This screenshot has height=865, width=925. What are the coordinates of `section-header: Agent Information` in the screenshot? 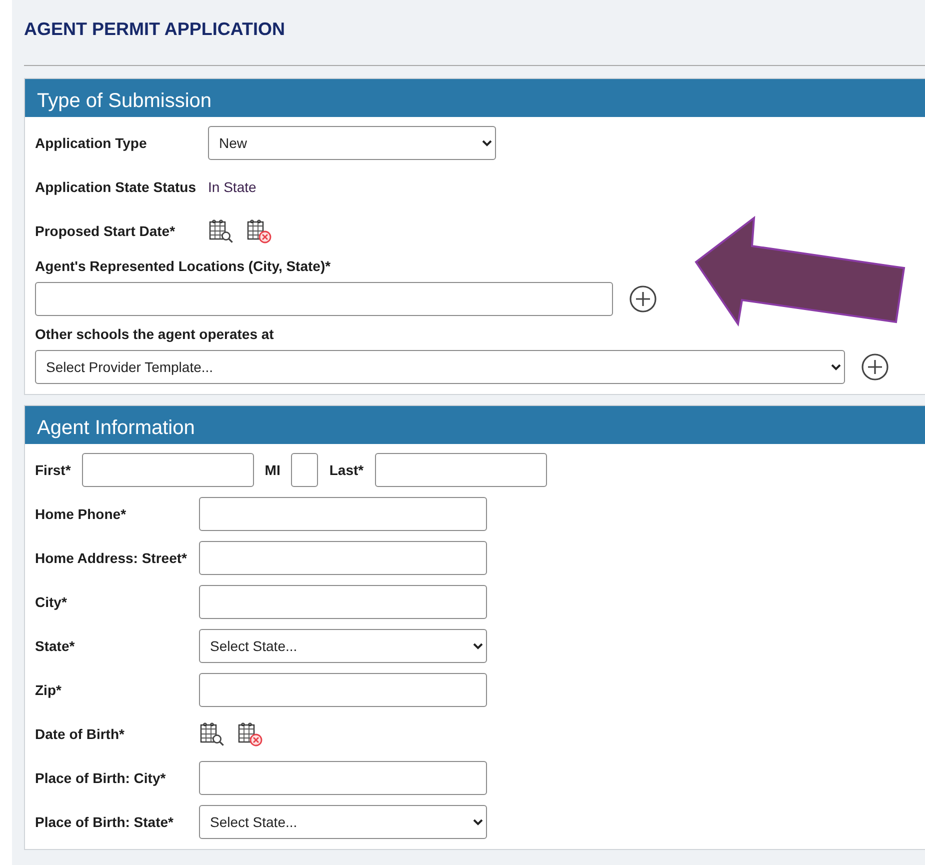 It's located at (475, 425).